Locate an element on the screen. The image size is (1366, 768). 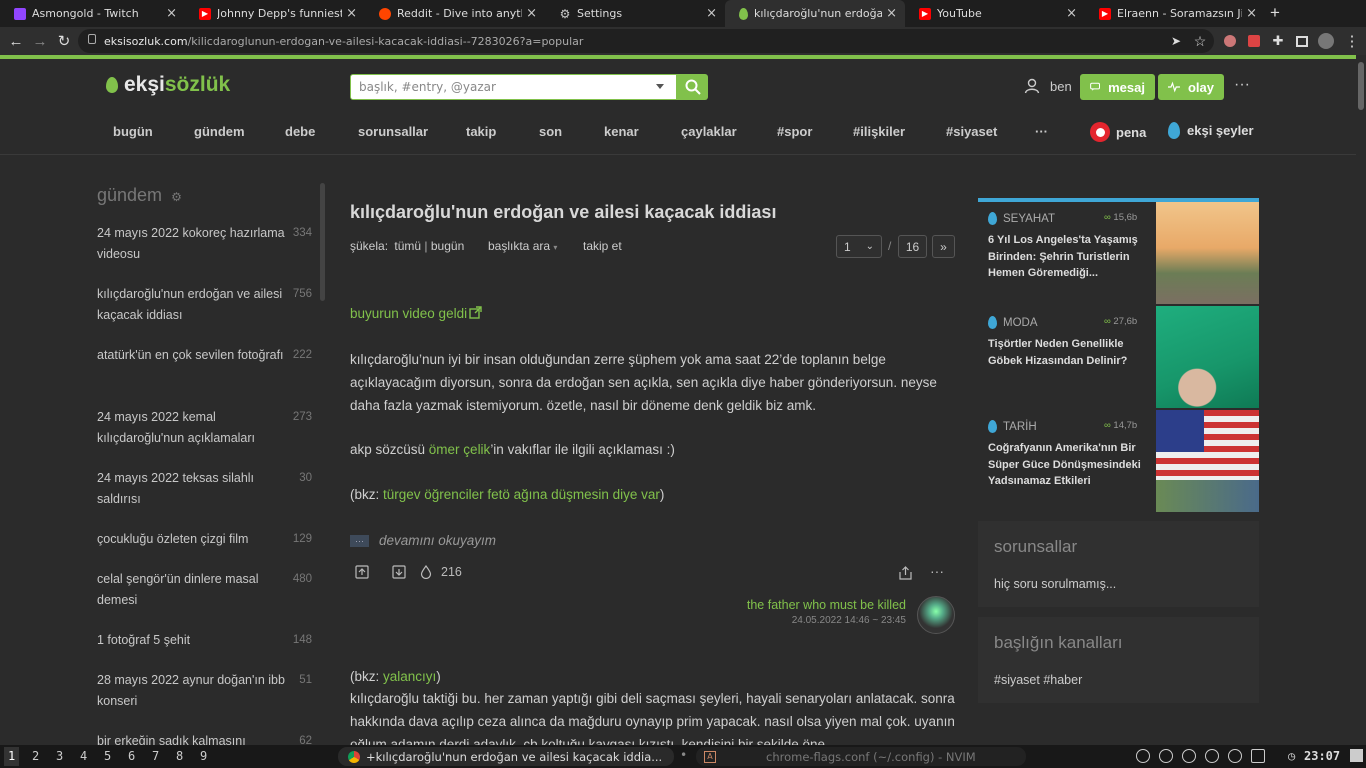
extension-icon is located at coordinates (1254, 41).